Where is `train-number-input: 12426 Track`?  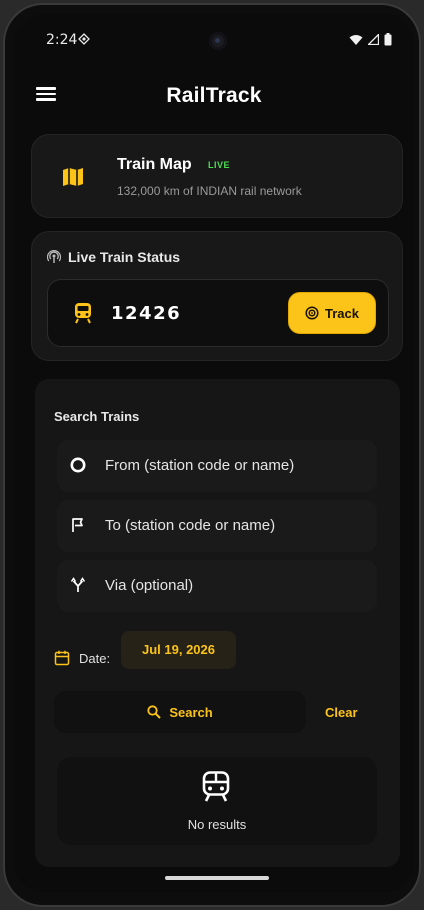 train-number-input: 12426 Track is located at coordinates (218, 313).